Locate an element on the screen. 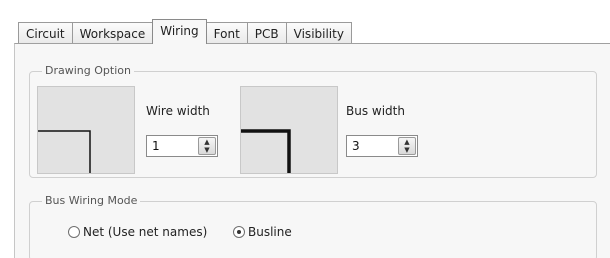 The image size is (610, 258). tab-wiring: Wiring is located at coordinates (179, 31).